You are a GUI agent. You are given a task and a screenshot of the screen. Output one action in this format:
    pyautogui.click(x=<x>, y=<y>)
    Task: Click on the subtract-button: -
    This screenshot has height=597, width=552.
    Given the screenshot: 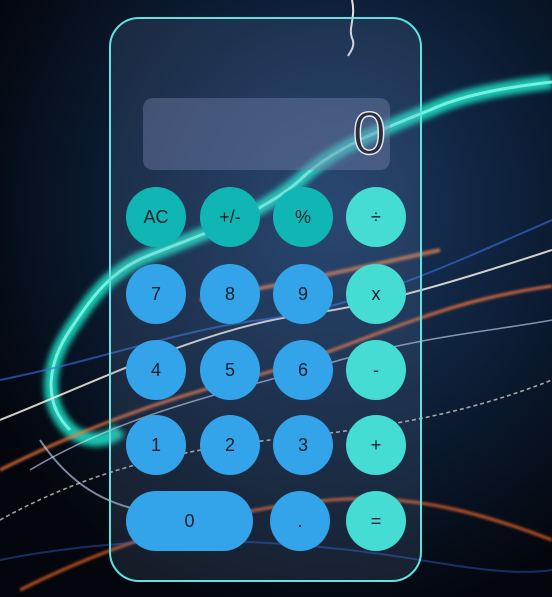 What is the action you would take?
    pyautogui.click(x=376, y=370)
    